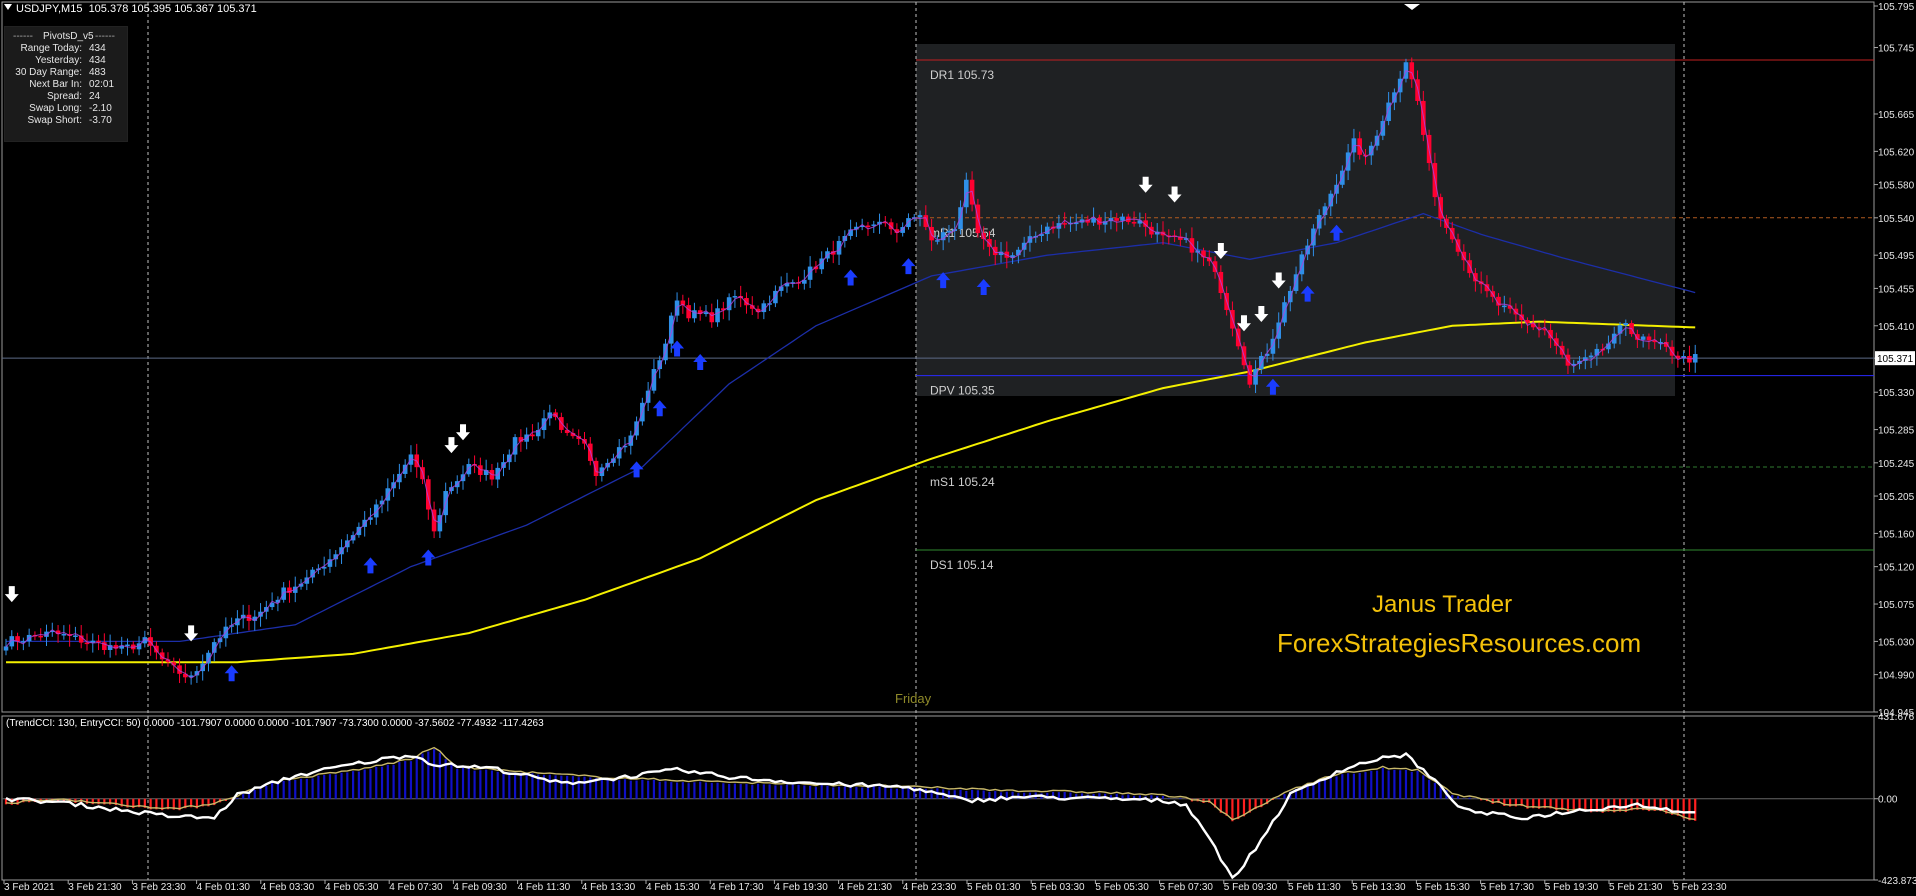  What do you see at coordinates (29, 887) in the screenshot?
I see `time-tick-label: 3 Feb 2021` at bounding box center [29, 887].